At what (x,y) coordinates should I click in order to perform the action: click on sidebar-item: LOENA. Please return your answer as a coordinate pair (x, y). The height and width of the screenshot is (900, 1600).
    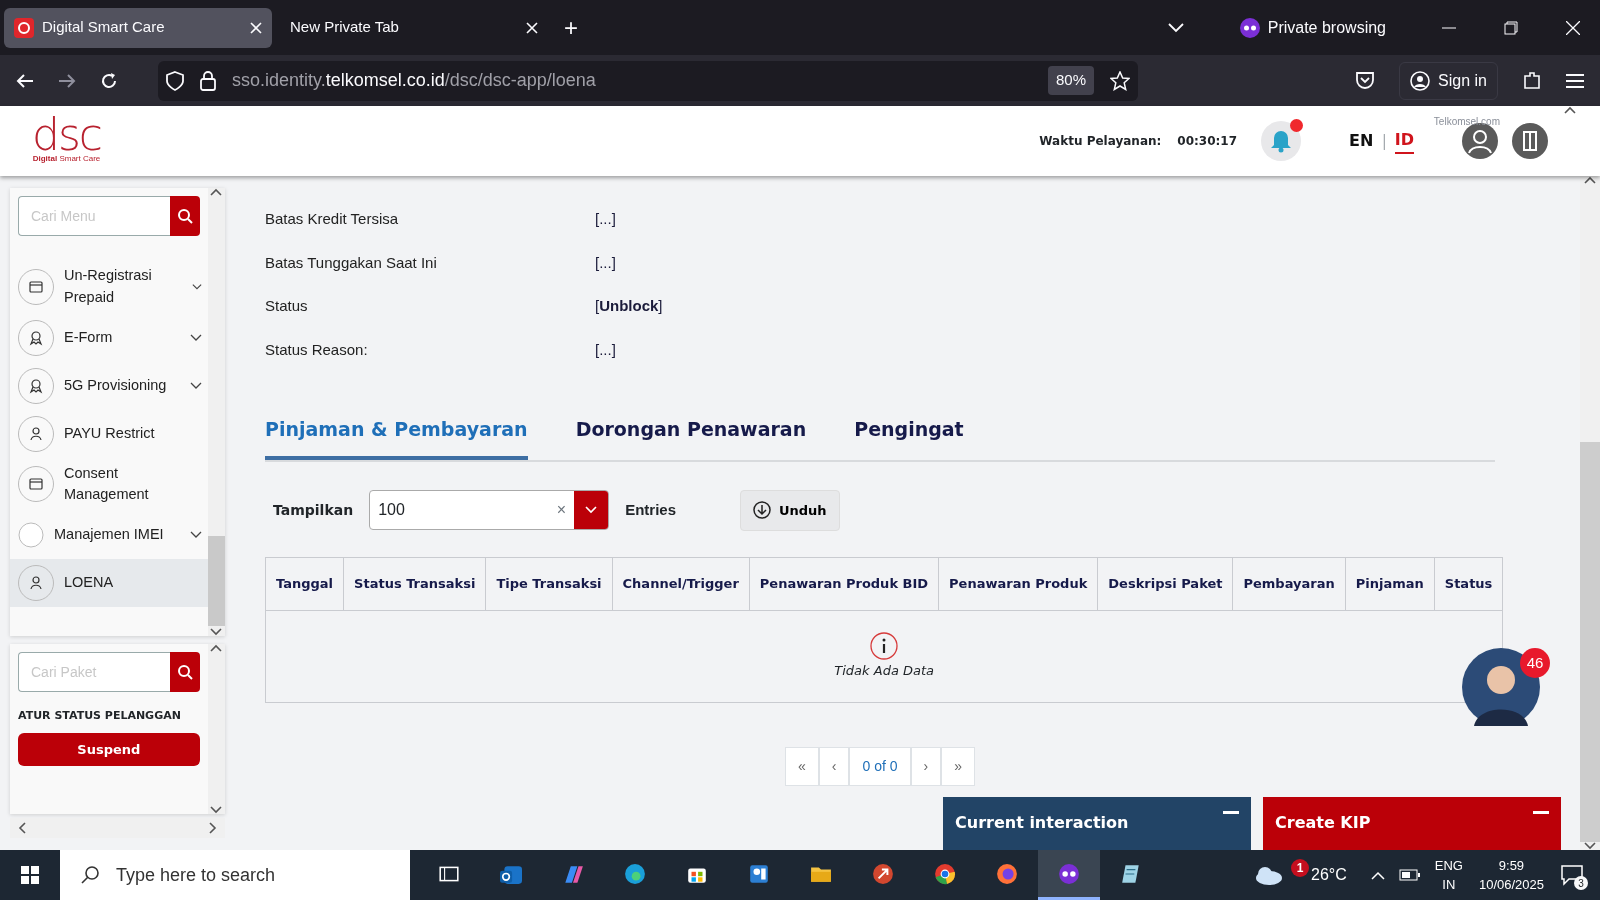
    Looking at the image, I should click on (109, 583).